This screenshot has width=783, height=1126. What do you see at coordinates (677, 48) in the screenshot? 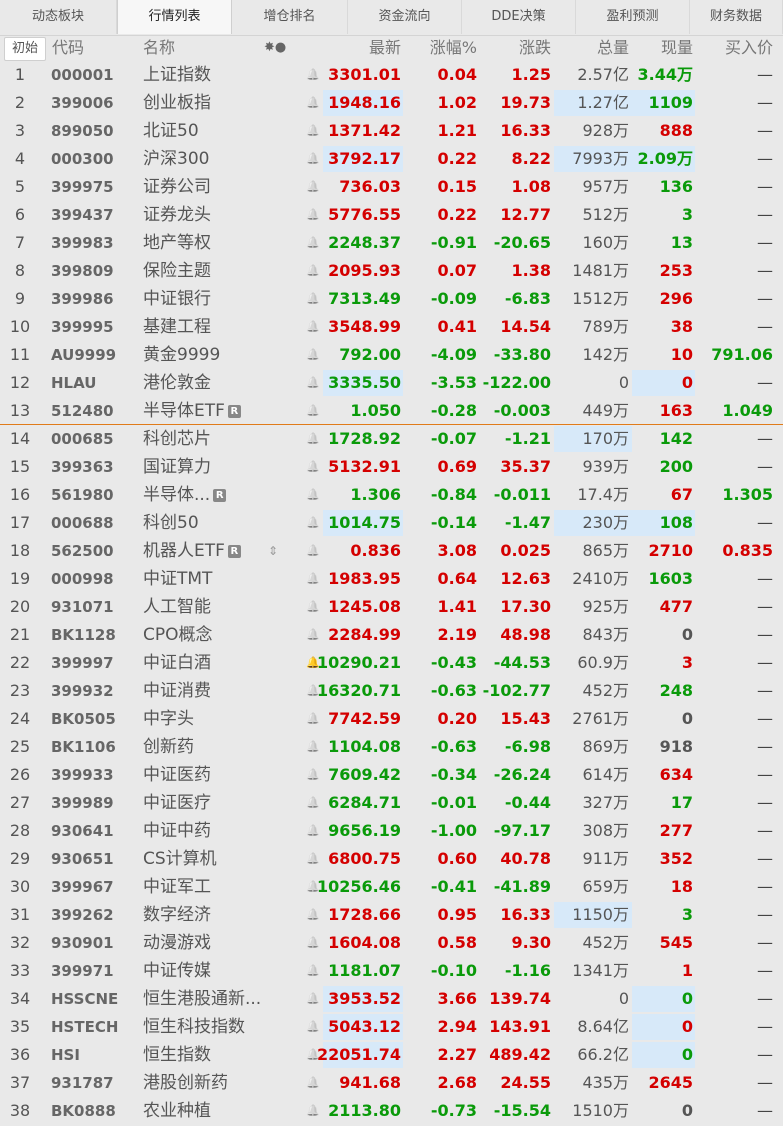
I see `col-now: 现量` at bounding box center [677, 48].